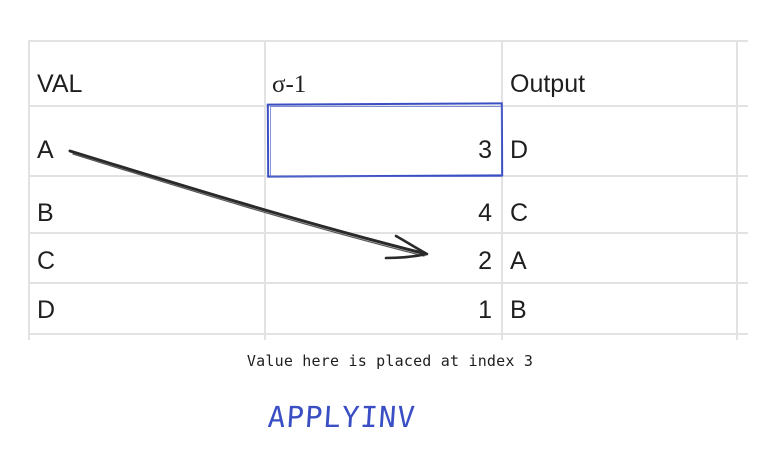 This screenshot has height=458, width=780. I want to click on arrow-overlay, so click(248, 204).